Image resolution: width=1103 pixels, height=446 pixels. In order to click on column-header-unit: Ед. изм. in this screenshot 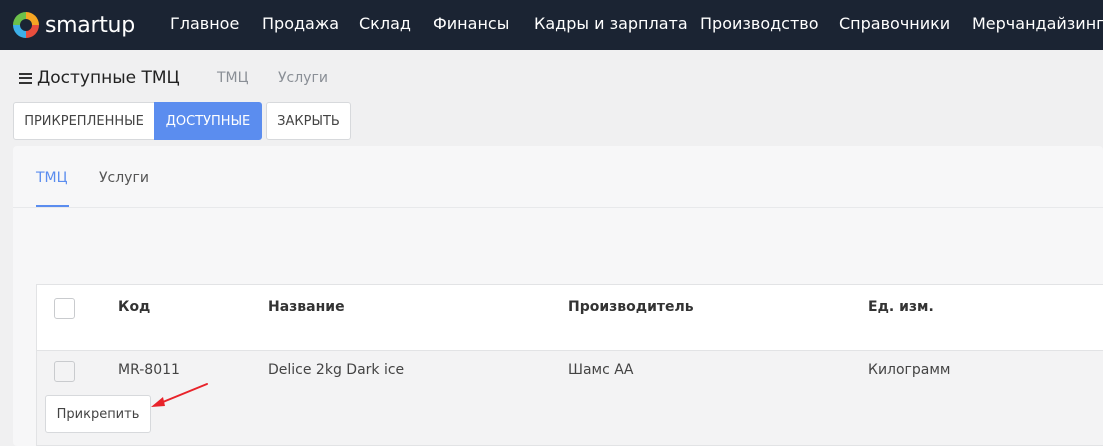, I will do `click(901, 307)`.